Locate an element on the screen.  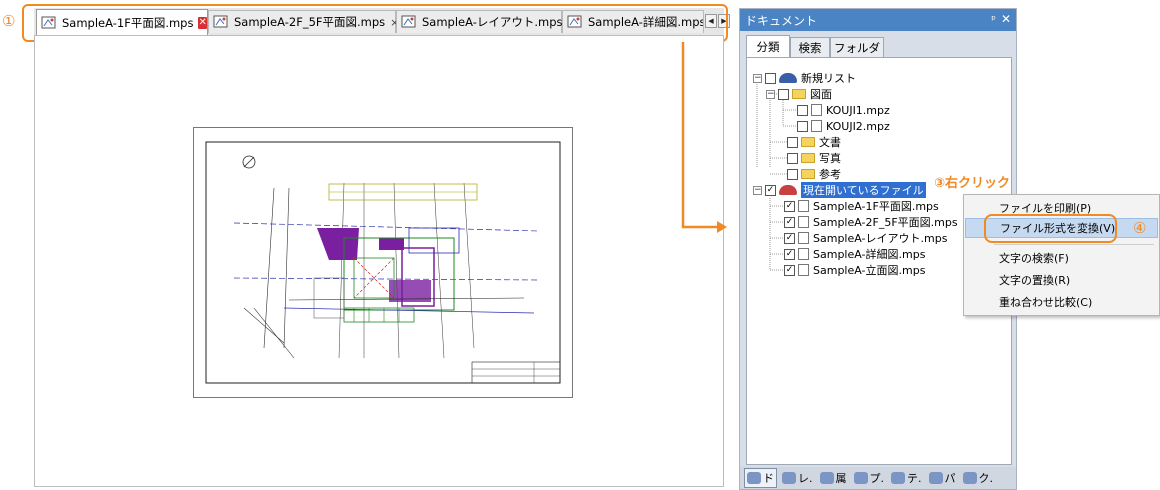
tree-node-open-file: ✓ SampleA-立面図.mps is located at coordinates (854, 270).